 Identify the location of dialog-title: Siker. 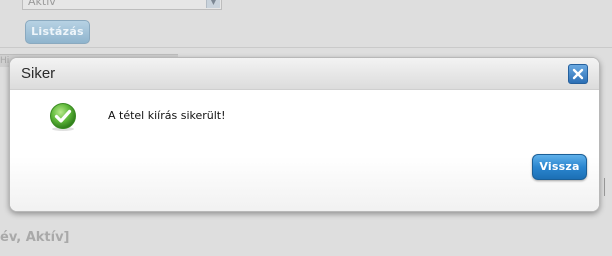
(38, 73).